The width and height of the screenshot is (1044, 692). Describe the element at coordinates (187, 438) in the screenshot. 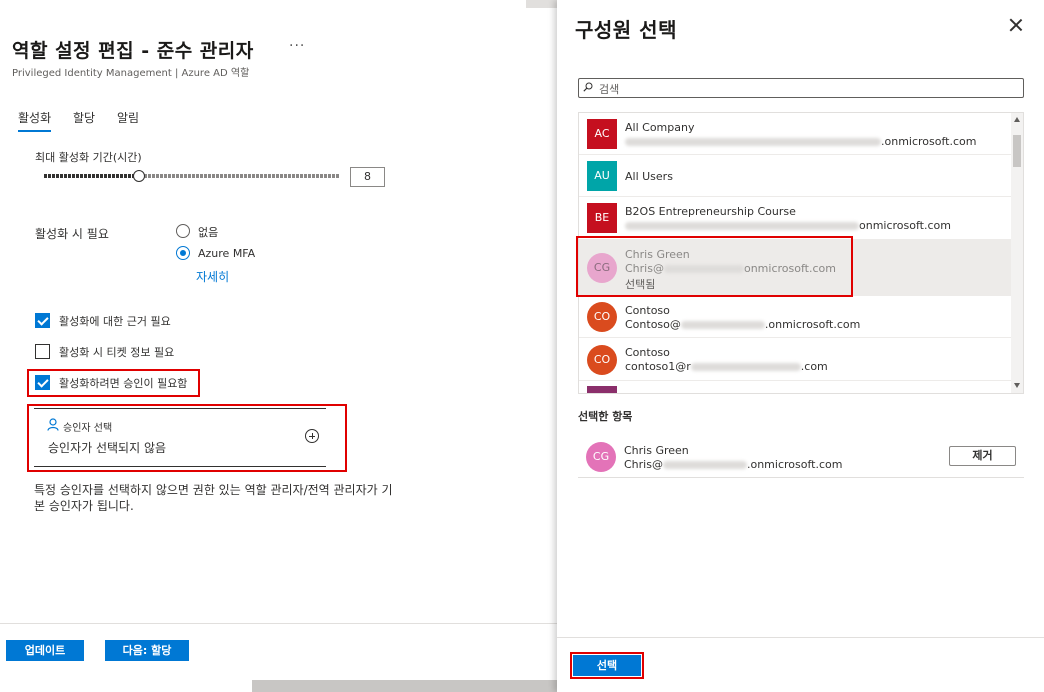

I see `highlight-select-approver` at that location.